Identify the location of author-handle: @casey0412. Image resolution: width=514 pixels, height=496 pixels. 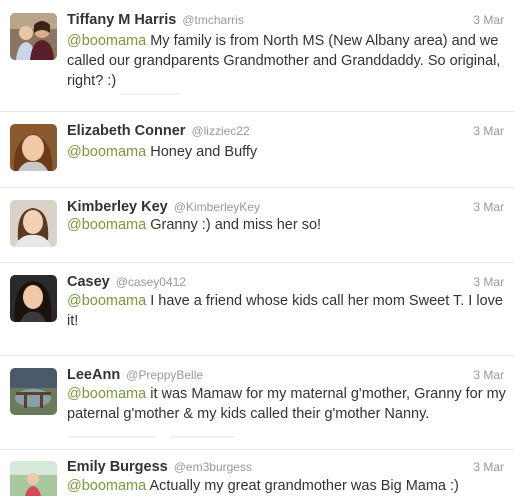
(151, 282).